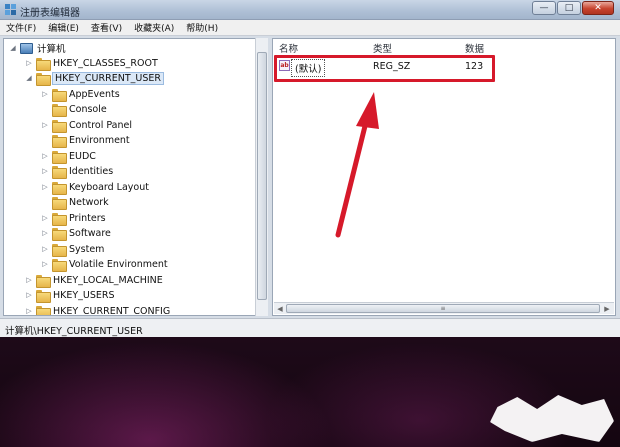 The height and width of the screenshot is (447, 620). Describe the element at coordinates (310, 28) in the screenshot. I see `menu-bar: 文件(F) 编辑(E) 查看(V) 收藏夹(A) 帮助(H)` at that location.